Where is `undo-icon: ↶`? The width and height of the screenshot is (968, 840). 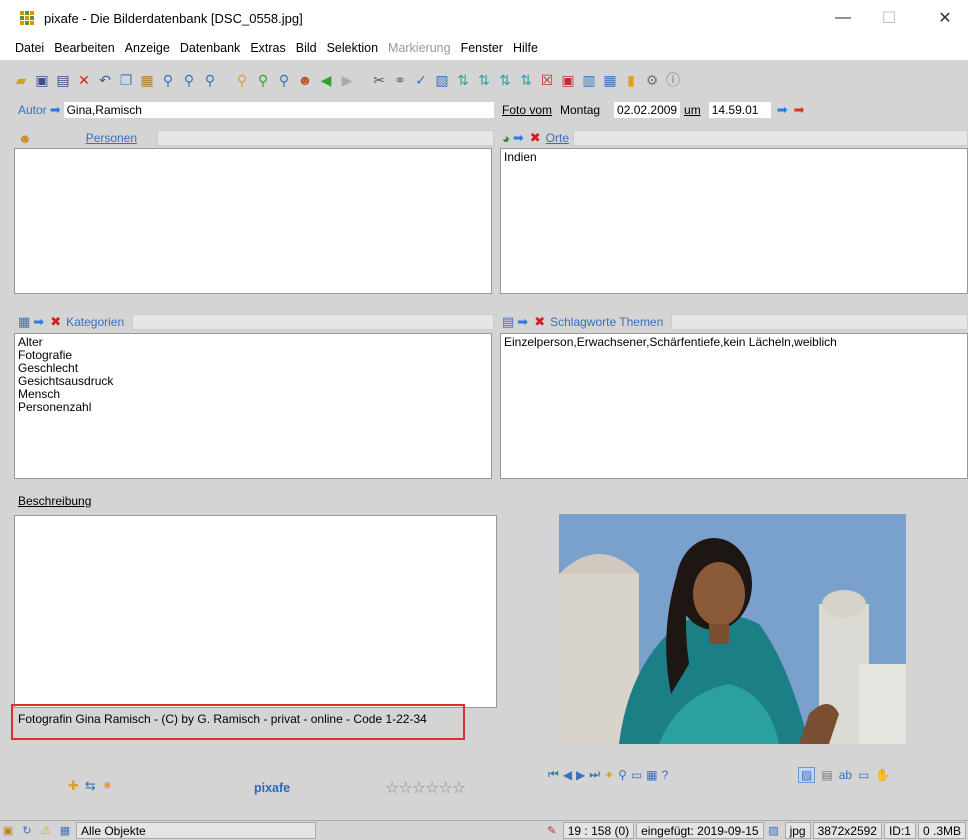
undo-icon: ↶ is located at coordinates (105, 80).